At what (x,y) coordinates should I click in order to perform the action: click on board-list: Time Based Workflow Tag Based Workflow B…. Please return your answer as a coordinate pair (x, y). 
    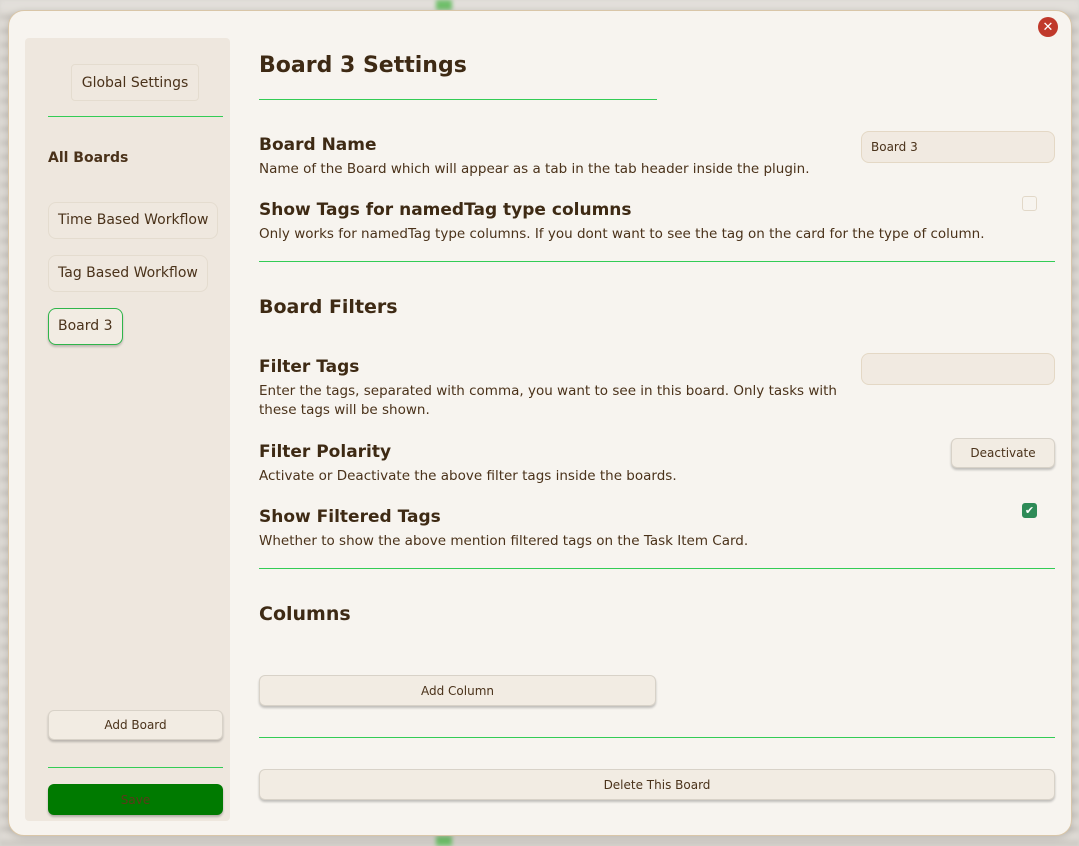
    Looking at the image, I should click on (133, 281).